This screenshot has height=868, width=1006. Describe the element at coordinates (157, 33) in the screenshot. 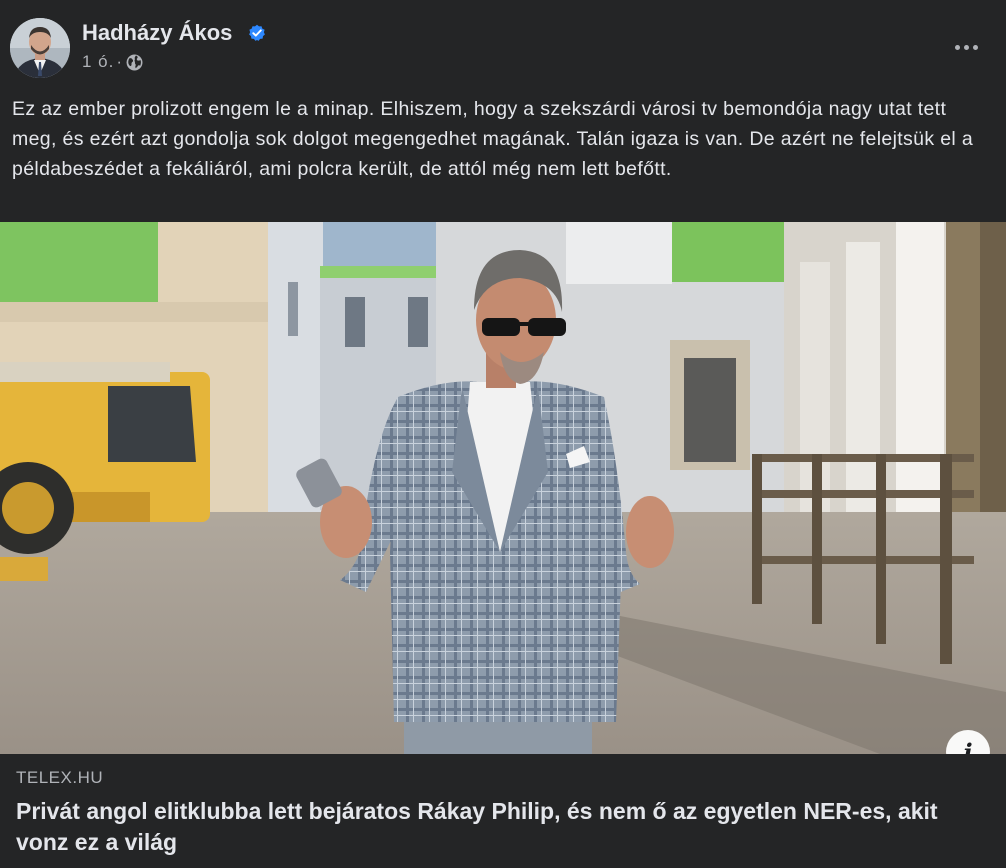

I see `author-name: Hadházy Ákos` at that location.